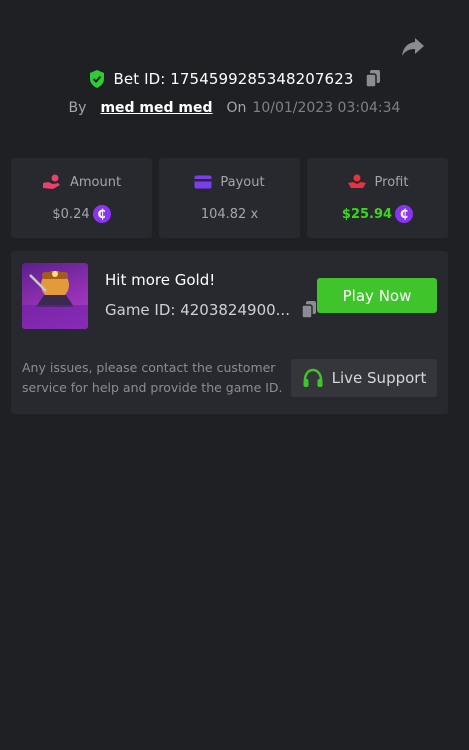 The width and height of the screenshot is (469, 750). I want to click on play-now-button: Play Now, so click(377, 295).